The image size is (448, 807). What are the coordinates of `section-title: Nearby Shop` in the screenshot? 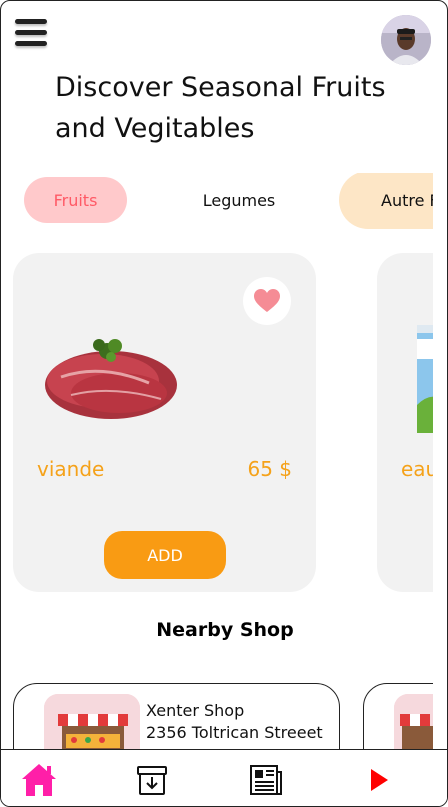 It's located at (225, 630).